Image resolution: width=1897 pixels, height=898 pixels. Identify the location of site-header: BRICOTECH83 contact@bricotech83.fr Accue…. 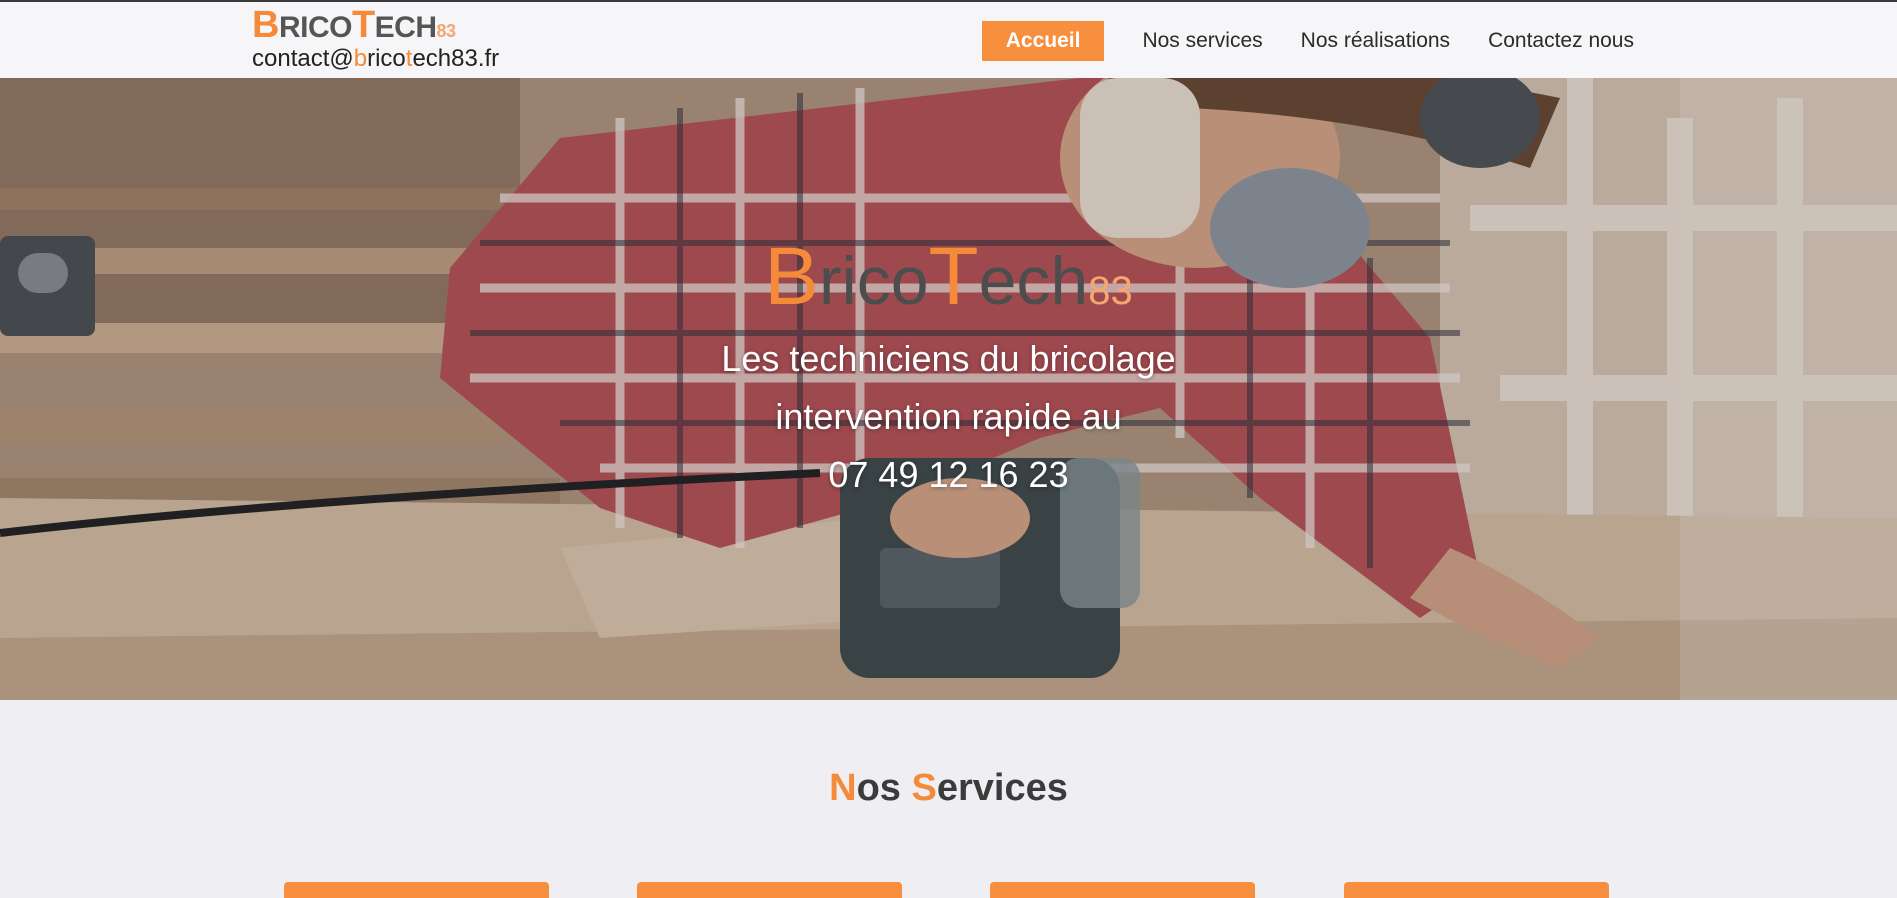
(948, 39).